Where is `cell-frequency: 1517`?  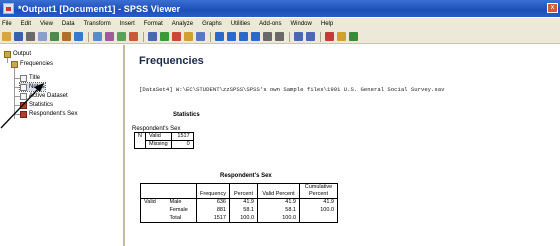 cell-frequency: 1517 is located at coordinates (213, 218).